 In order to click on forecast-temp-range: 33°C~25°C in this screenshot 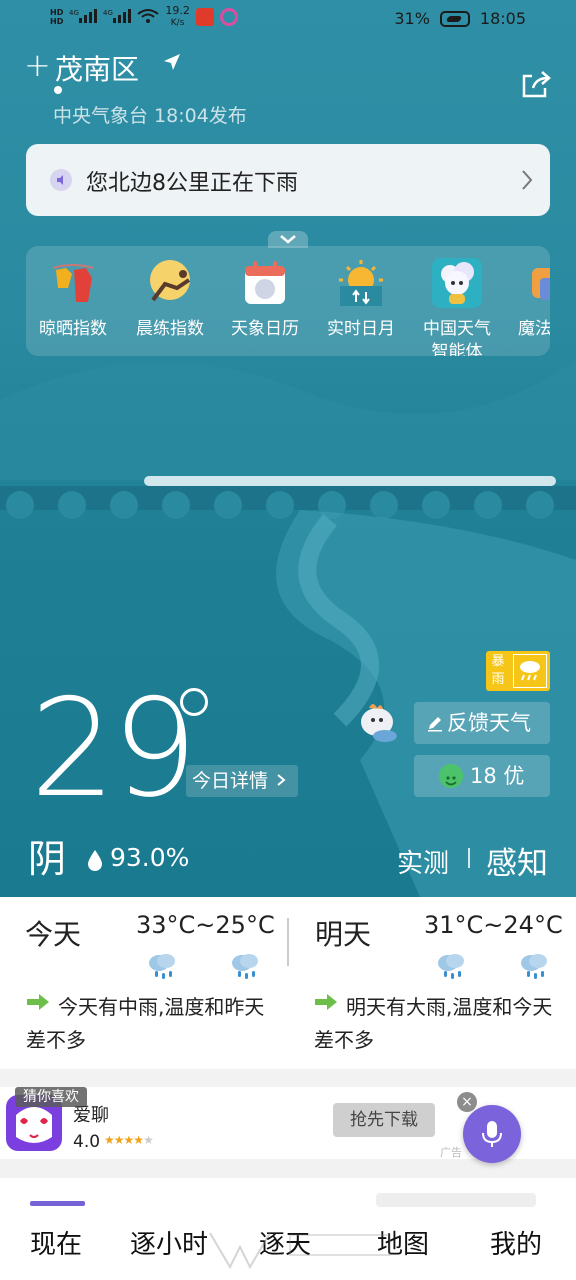, I will do `click(205, 925)`.